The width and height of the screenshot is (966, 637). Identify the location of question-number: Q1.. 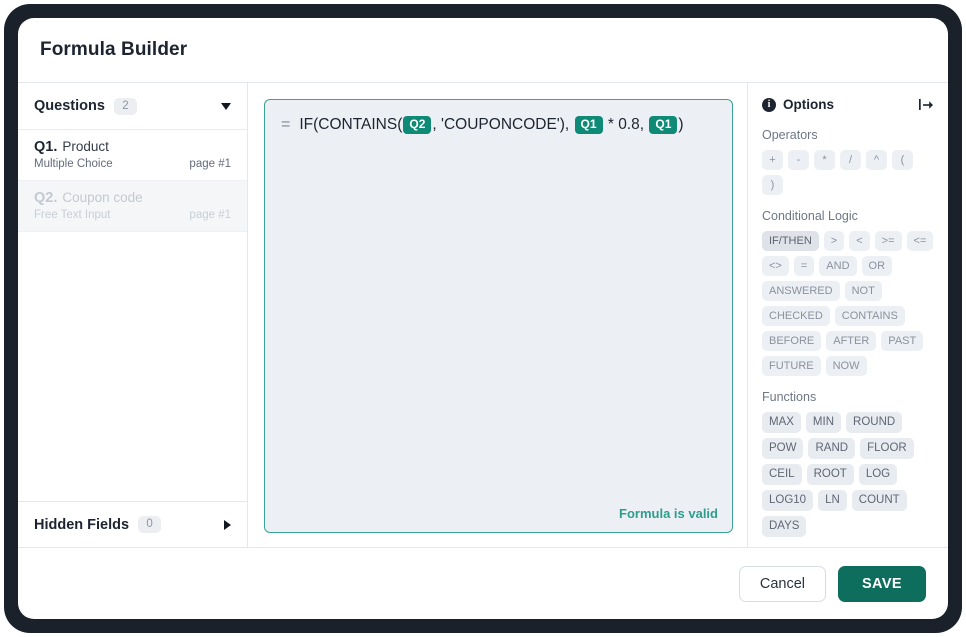
(46, 147).